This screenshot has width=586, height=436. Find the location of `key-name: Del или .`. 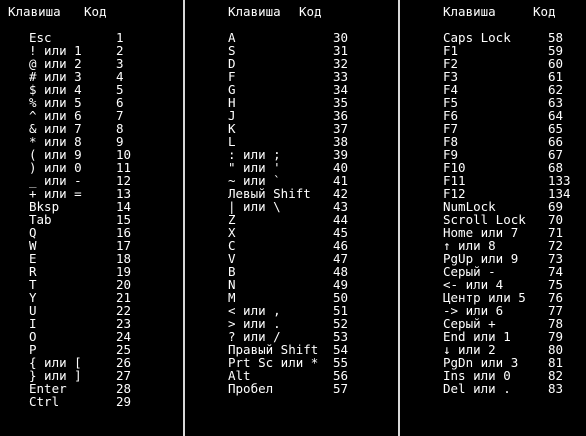

key-name: Del или . is located at coordinates (477, 388).